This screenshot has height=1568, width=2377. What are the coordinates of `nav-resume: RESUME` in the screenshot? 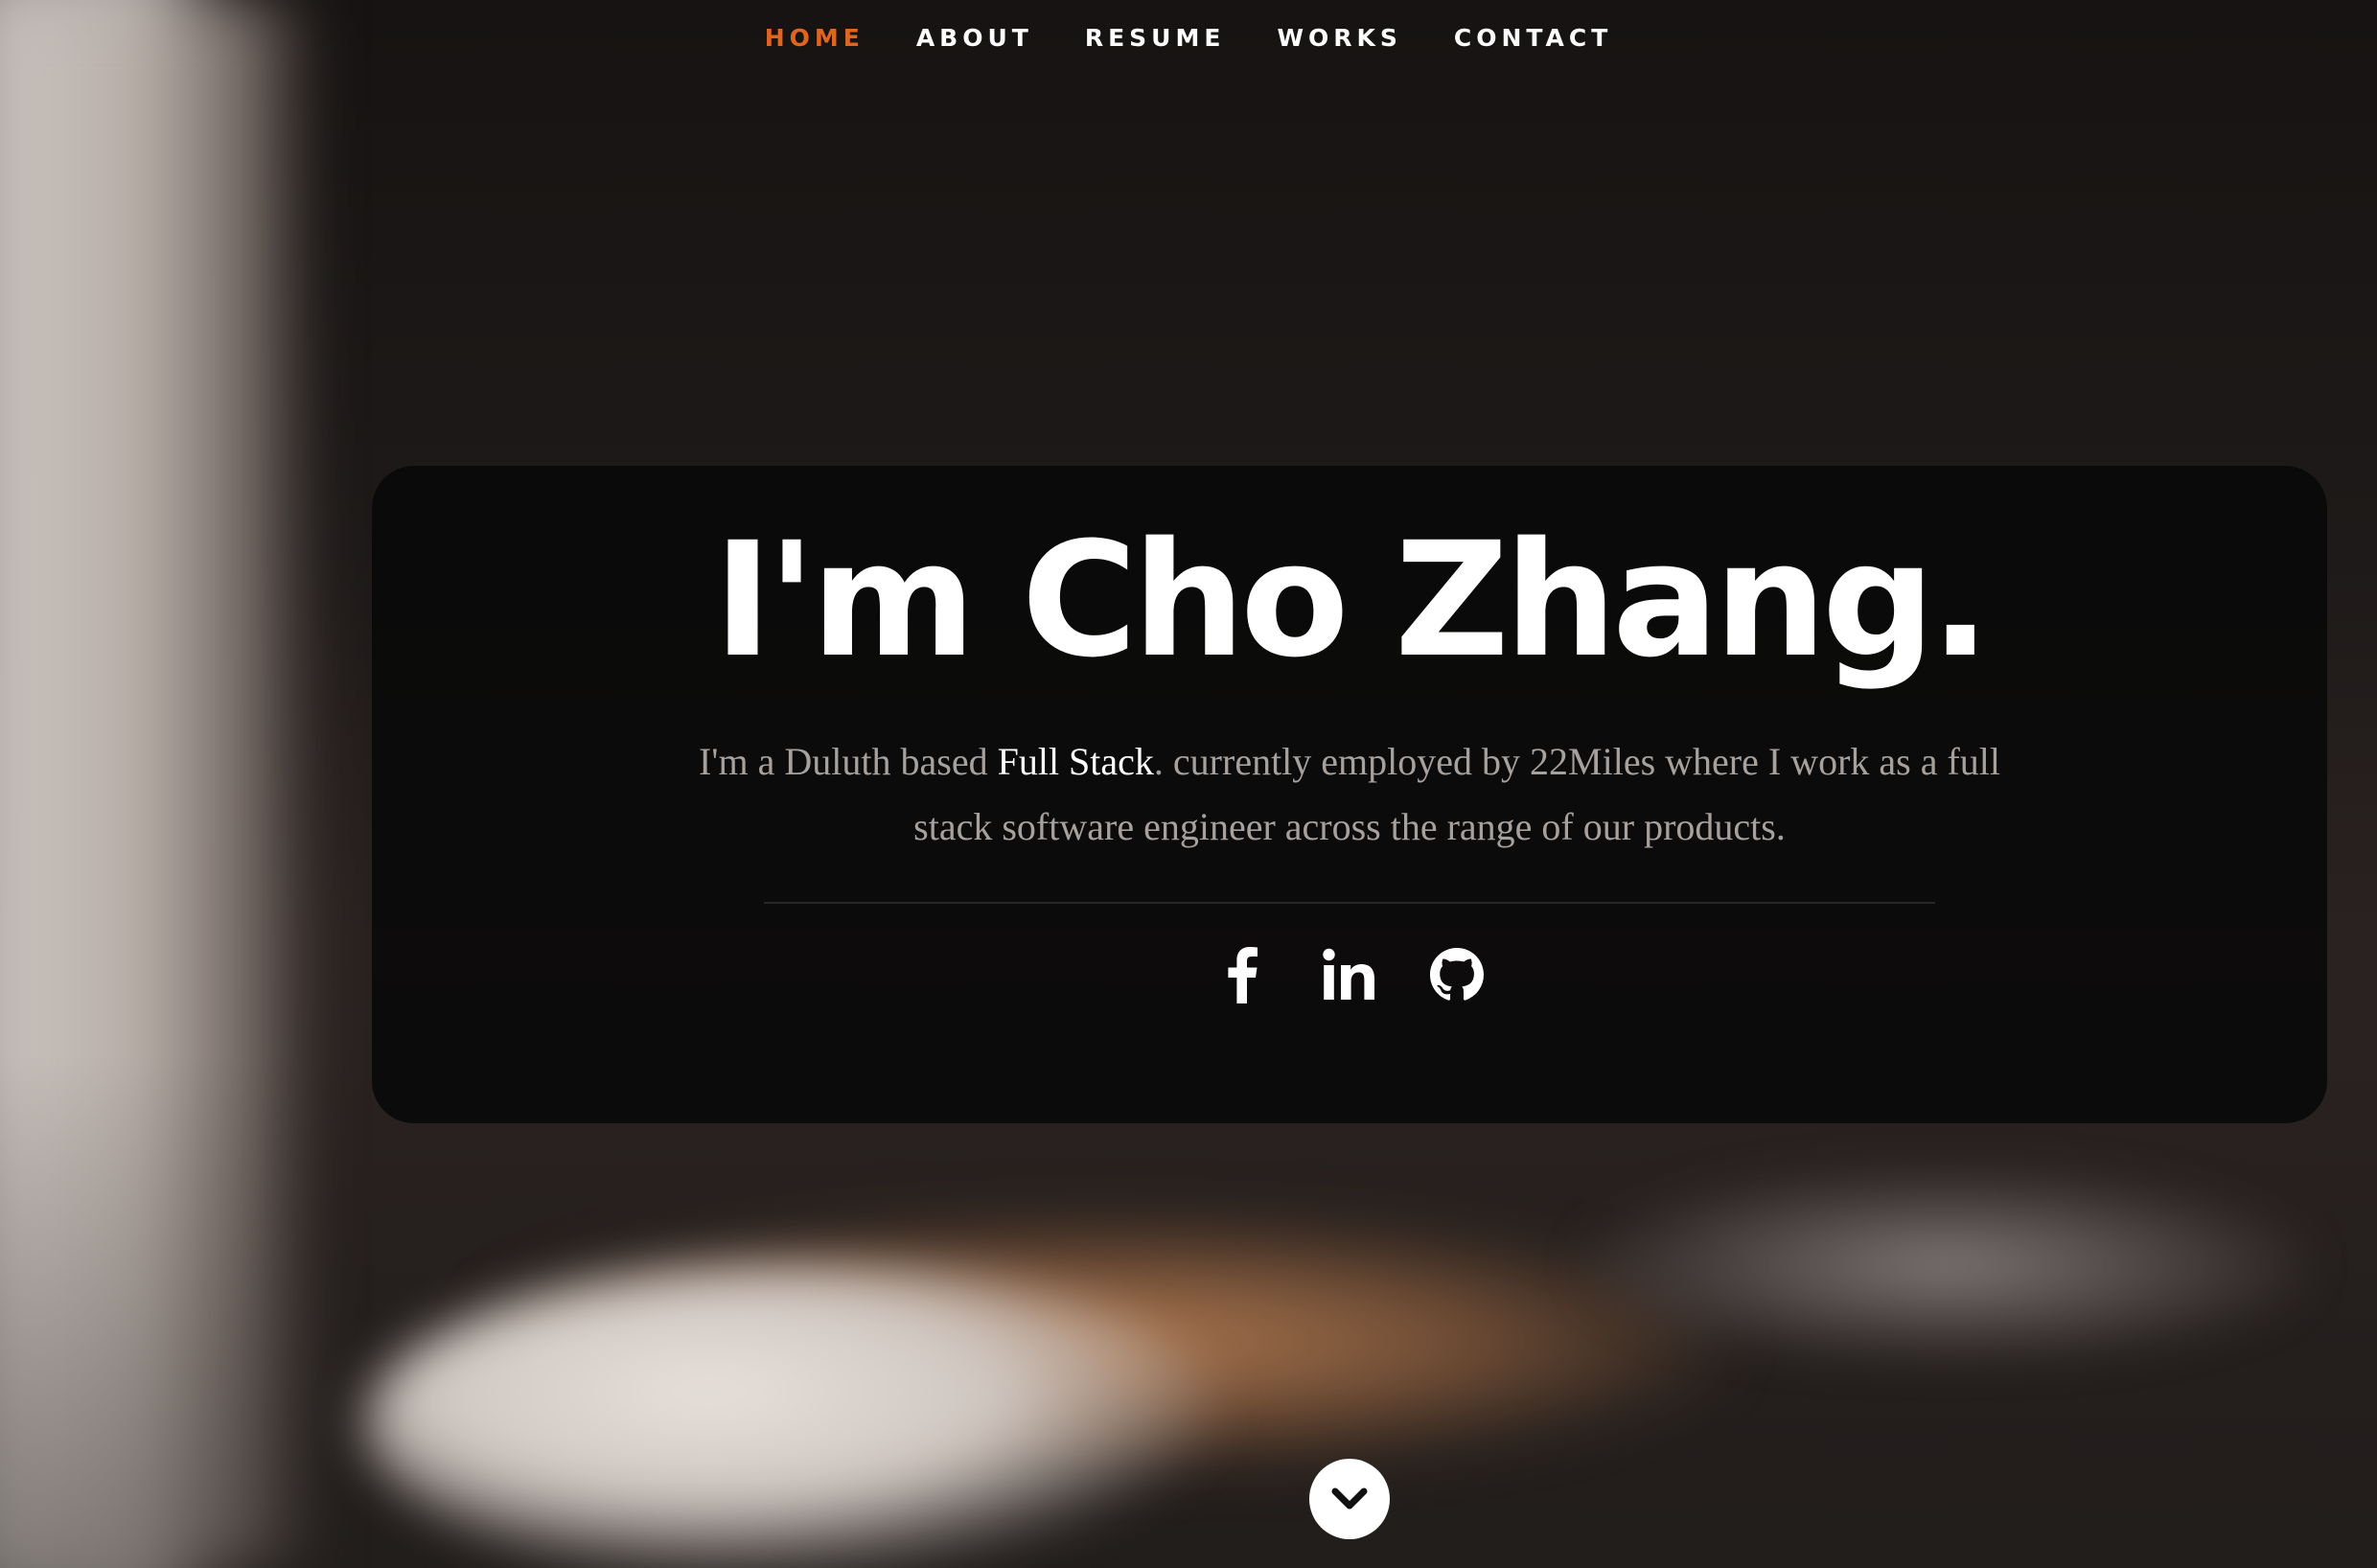 It's located at (1155, 38).